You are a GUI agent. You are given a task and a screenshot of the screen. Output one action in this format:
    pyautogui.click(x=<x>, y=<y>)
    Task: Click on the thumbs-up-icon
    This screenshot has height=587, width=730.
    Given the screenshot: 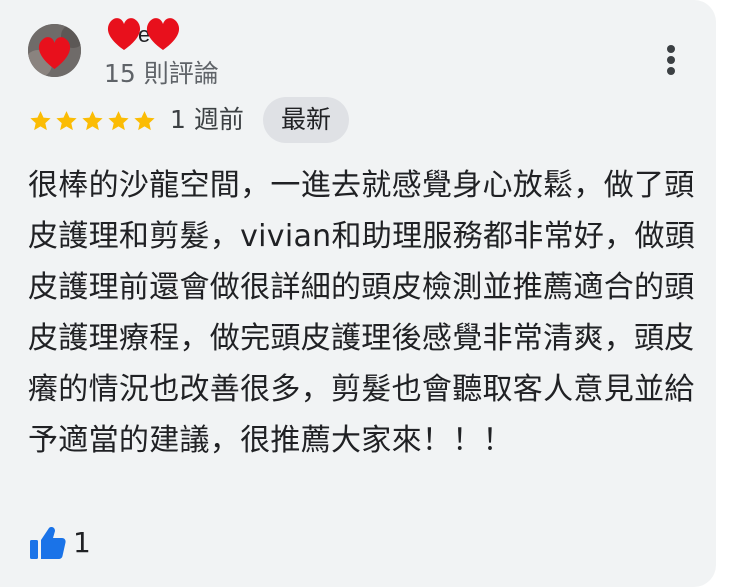 What is the action you would take?
    pyautogui.click(x=48, y=543)
    